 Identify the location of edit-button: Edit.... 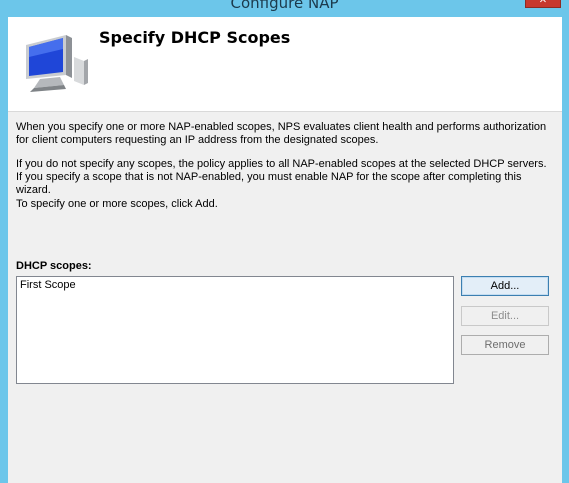
(505, 316).